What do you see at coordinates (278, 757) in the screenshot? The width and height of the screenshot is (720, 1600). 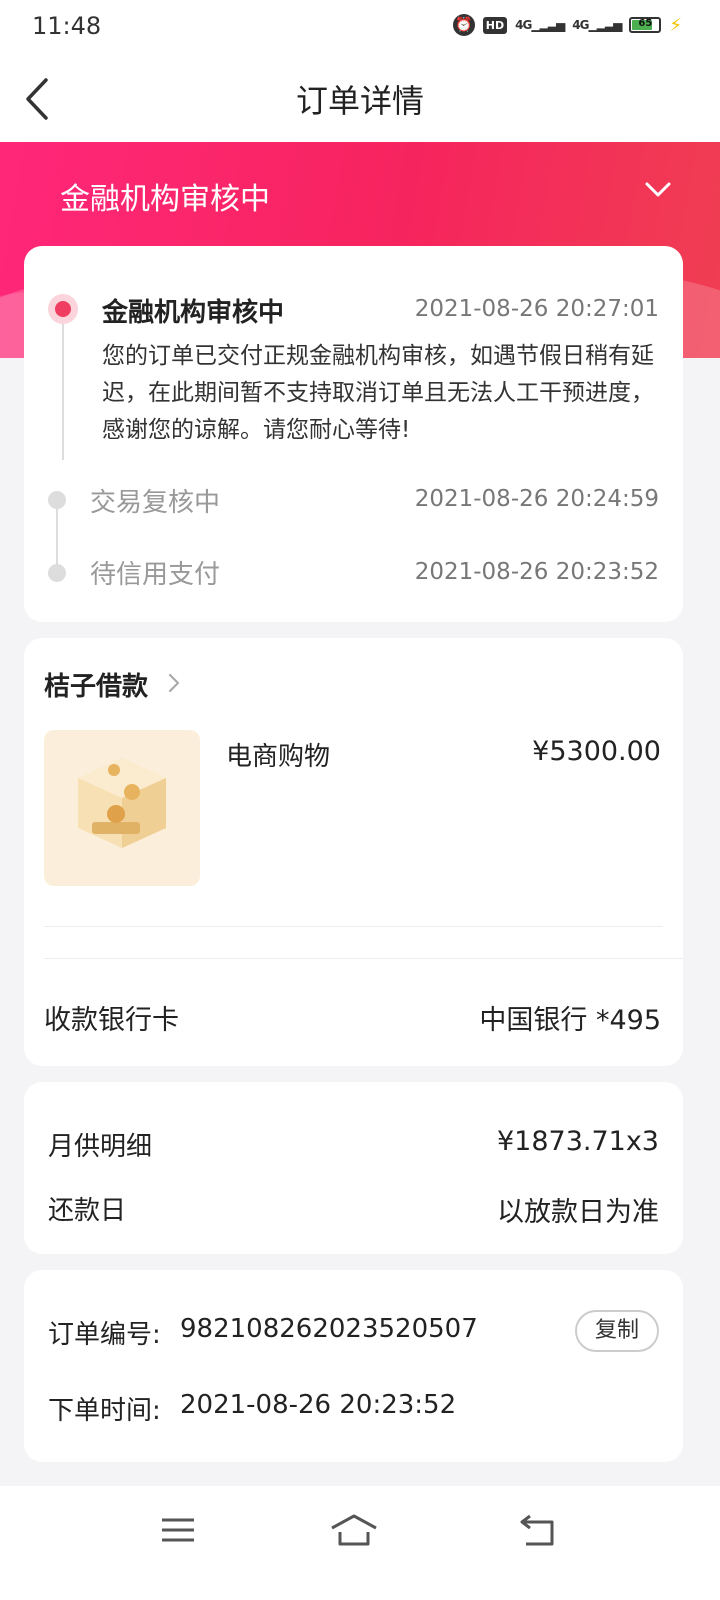 I see `product-name: 电商购物` at bounding box center [278, 757].